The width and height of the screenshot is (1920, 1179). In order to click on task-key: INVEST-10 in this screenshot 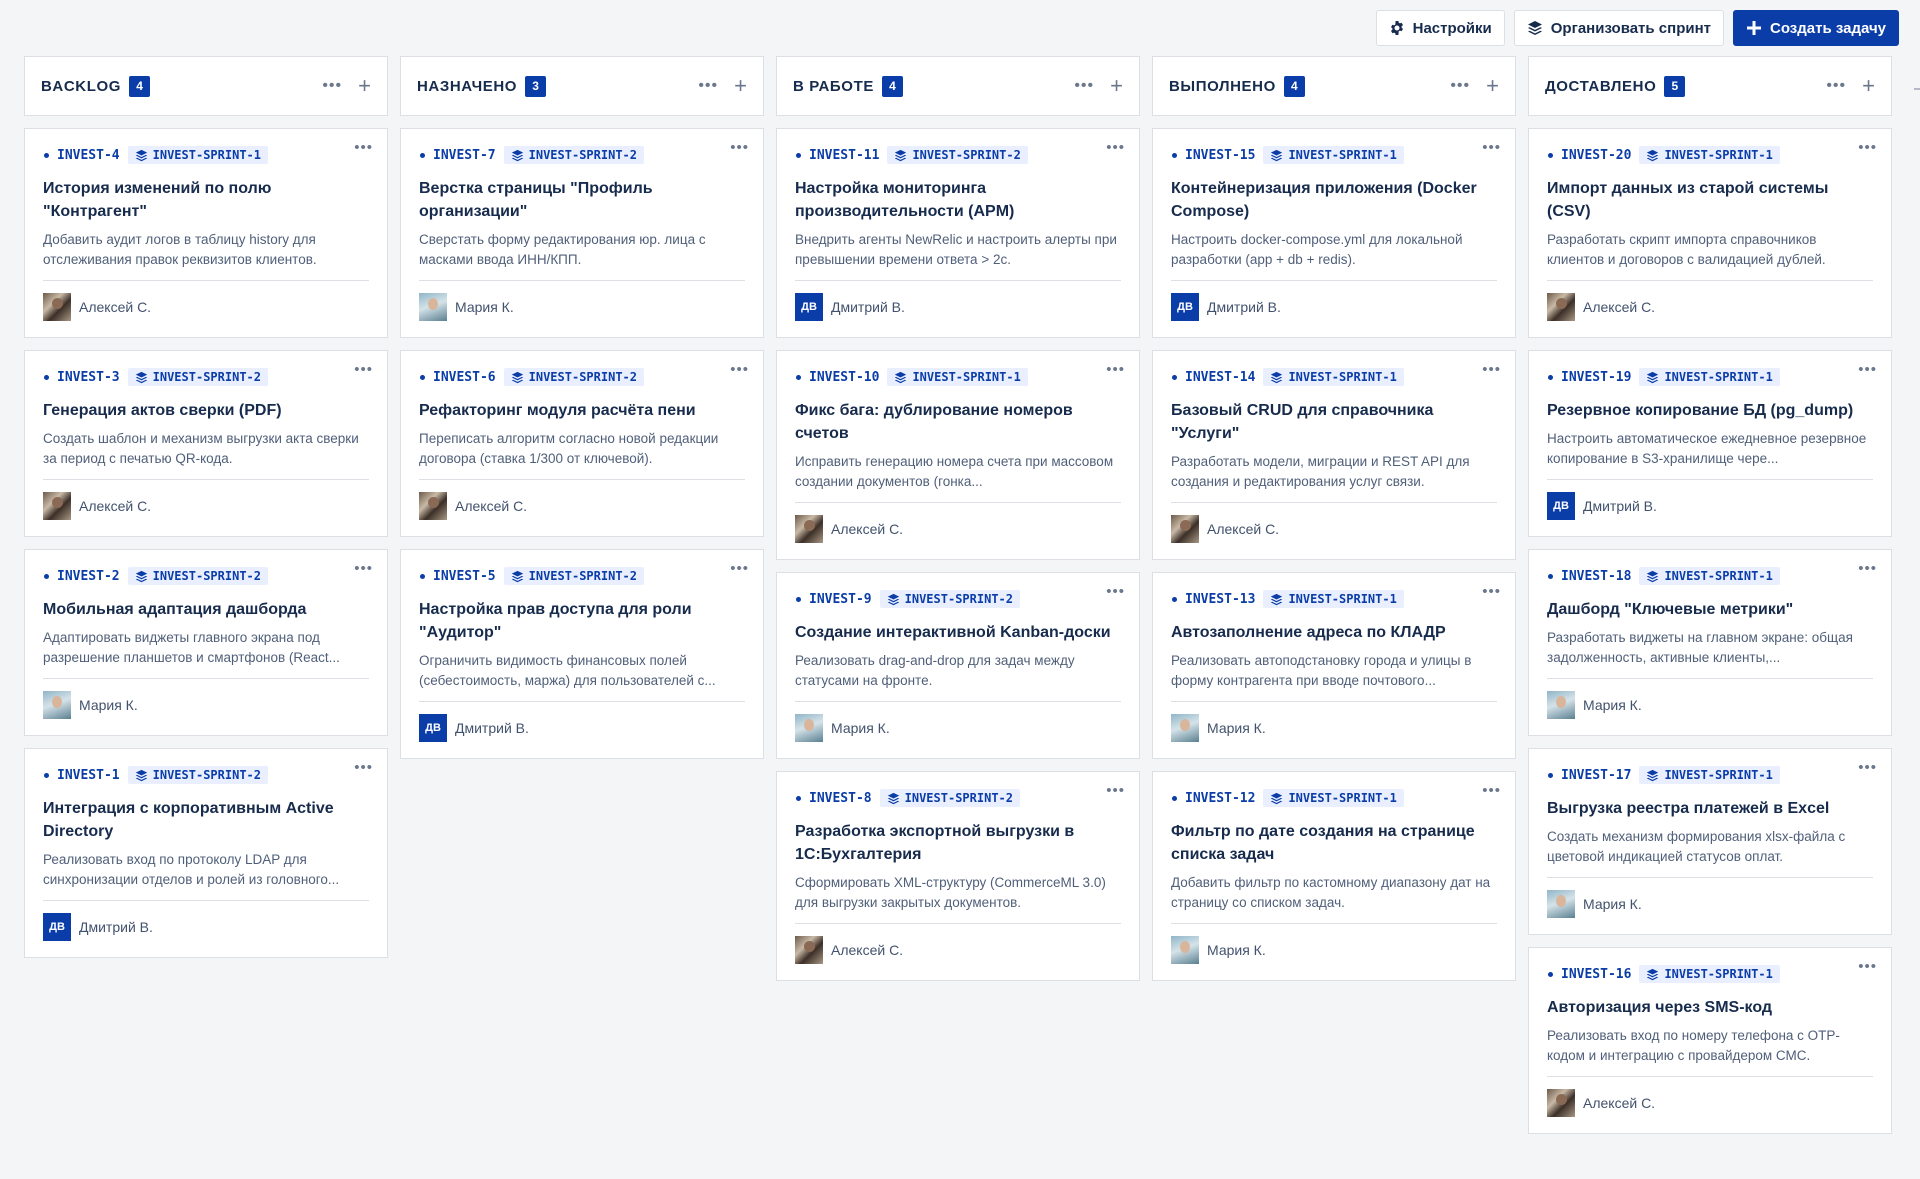, I will do `click(844, 377)`.